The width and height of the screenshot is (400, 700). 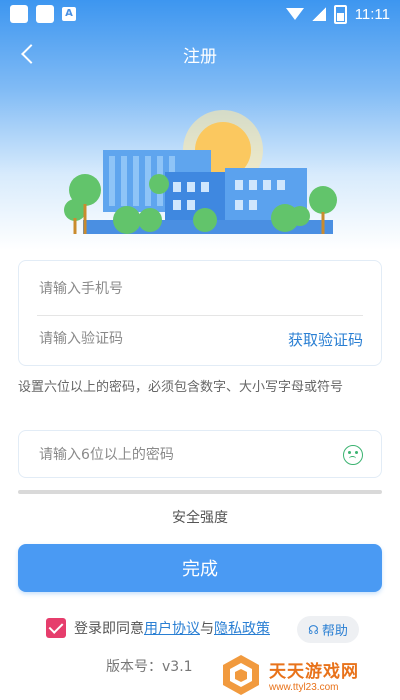 I want to click on code-row: 获取验证码, so click(x=200, y=339).